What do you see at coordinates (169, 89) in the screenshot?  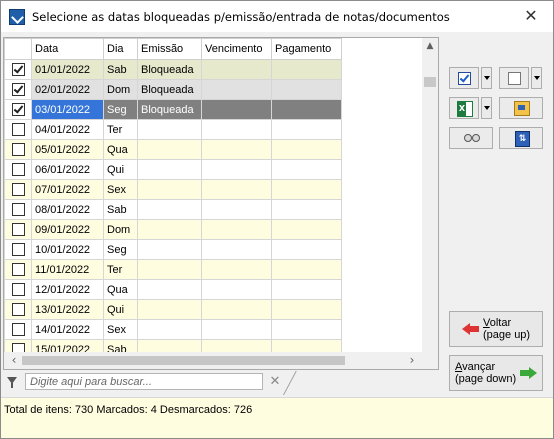 I see `cell-emissao: Bloqueada` at bounding box center [169, 89].